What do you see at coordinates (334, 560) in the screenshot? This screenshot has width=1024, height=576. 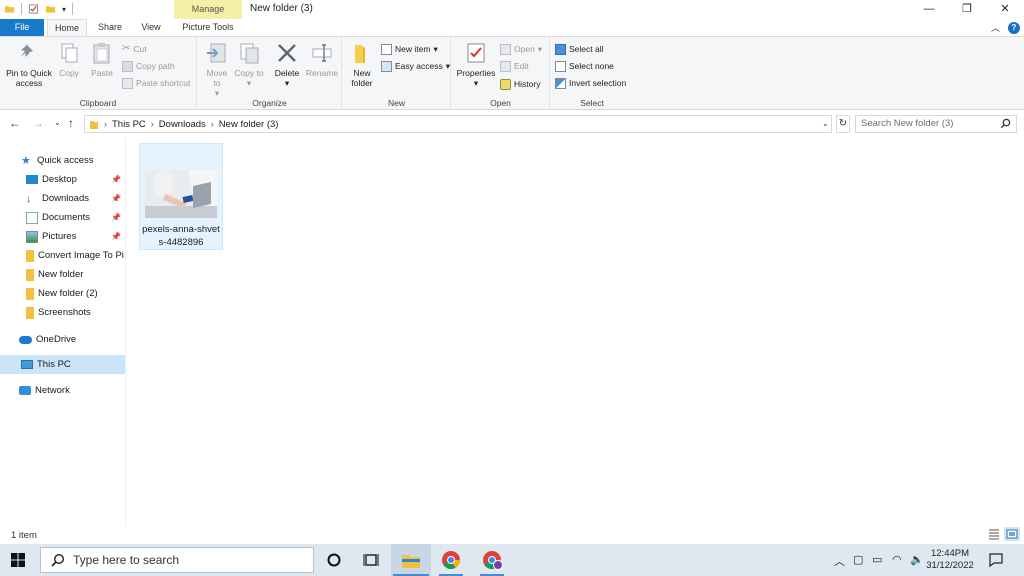 I see `cortana-icon` at bounding box center [334, 560].